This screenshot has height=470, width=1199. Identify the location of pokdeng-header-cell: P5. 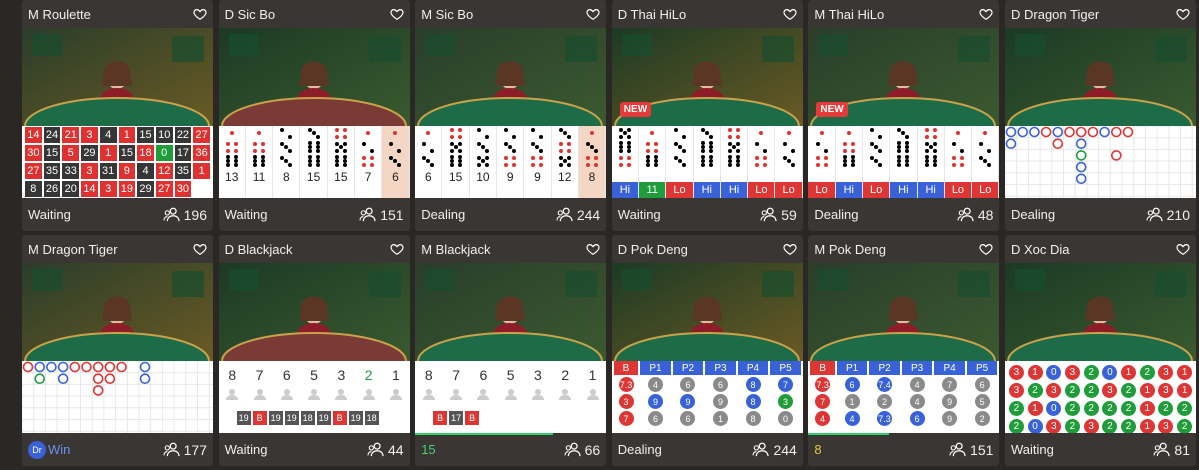
(982, 368).